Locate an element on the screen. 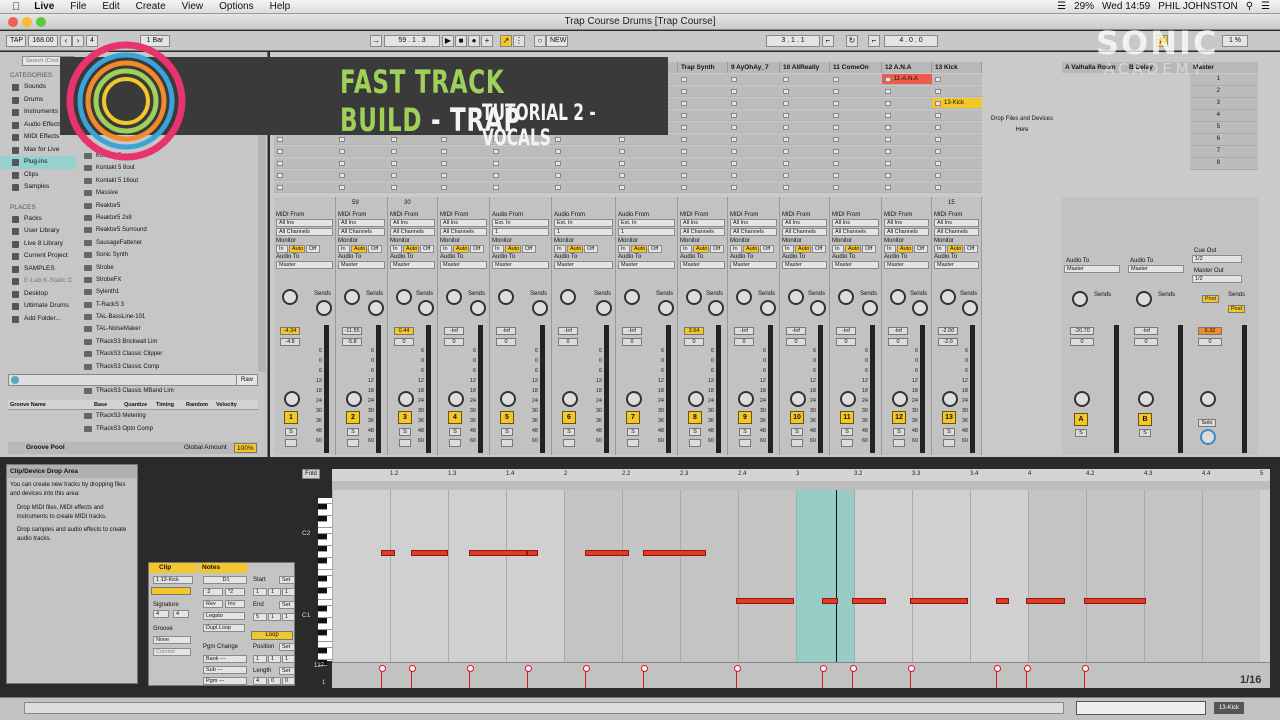 This screenshot has height=720, width=1280. menu-app: Live is located at coordinates (44, 6).